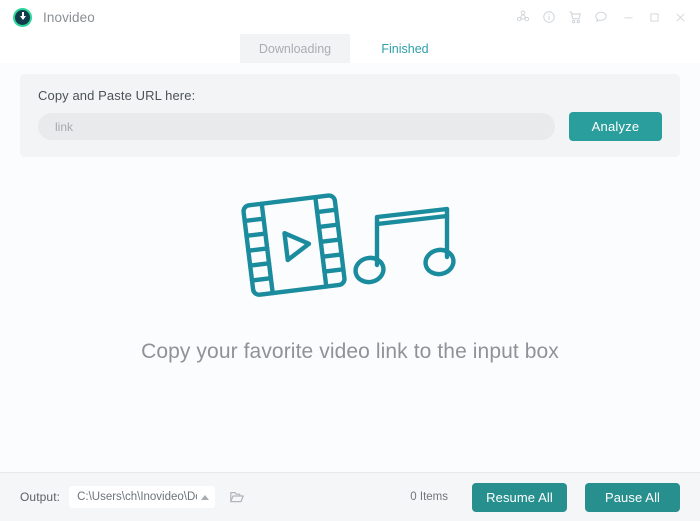  Describe the element at coordinates (523, 17) in the screenshot. I see `settings-icon` at that location.